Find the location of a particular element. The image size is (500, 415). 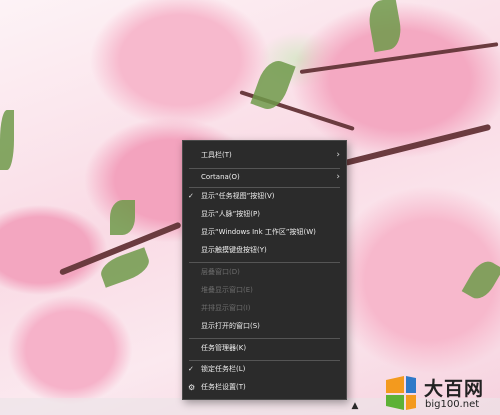

menu-item-label: 显示“任务视图”按钮(V) is located at coordinates (238, 196).